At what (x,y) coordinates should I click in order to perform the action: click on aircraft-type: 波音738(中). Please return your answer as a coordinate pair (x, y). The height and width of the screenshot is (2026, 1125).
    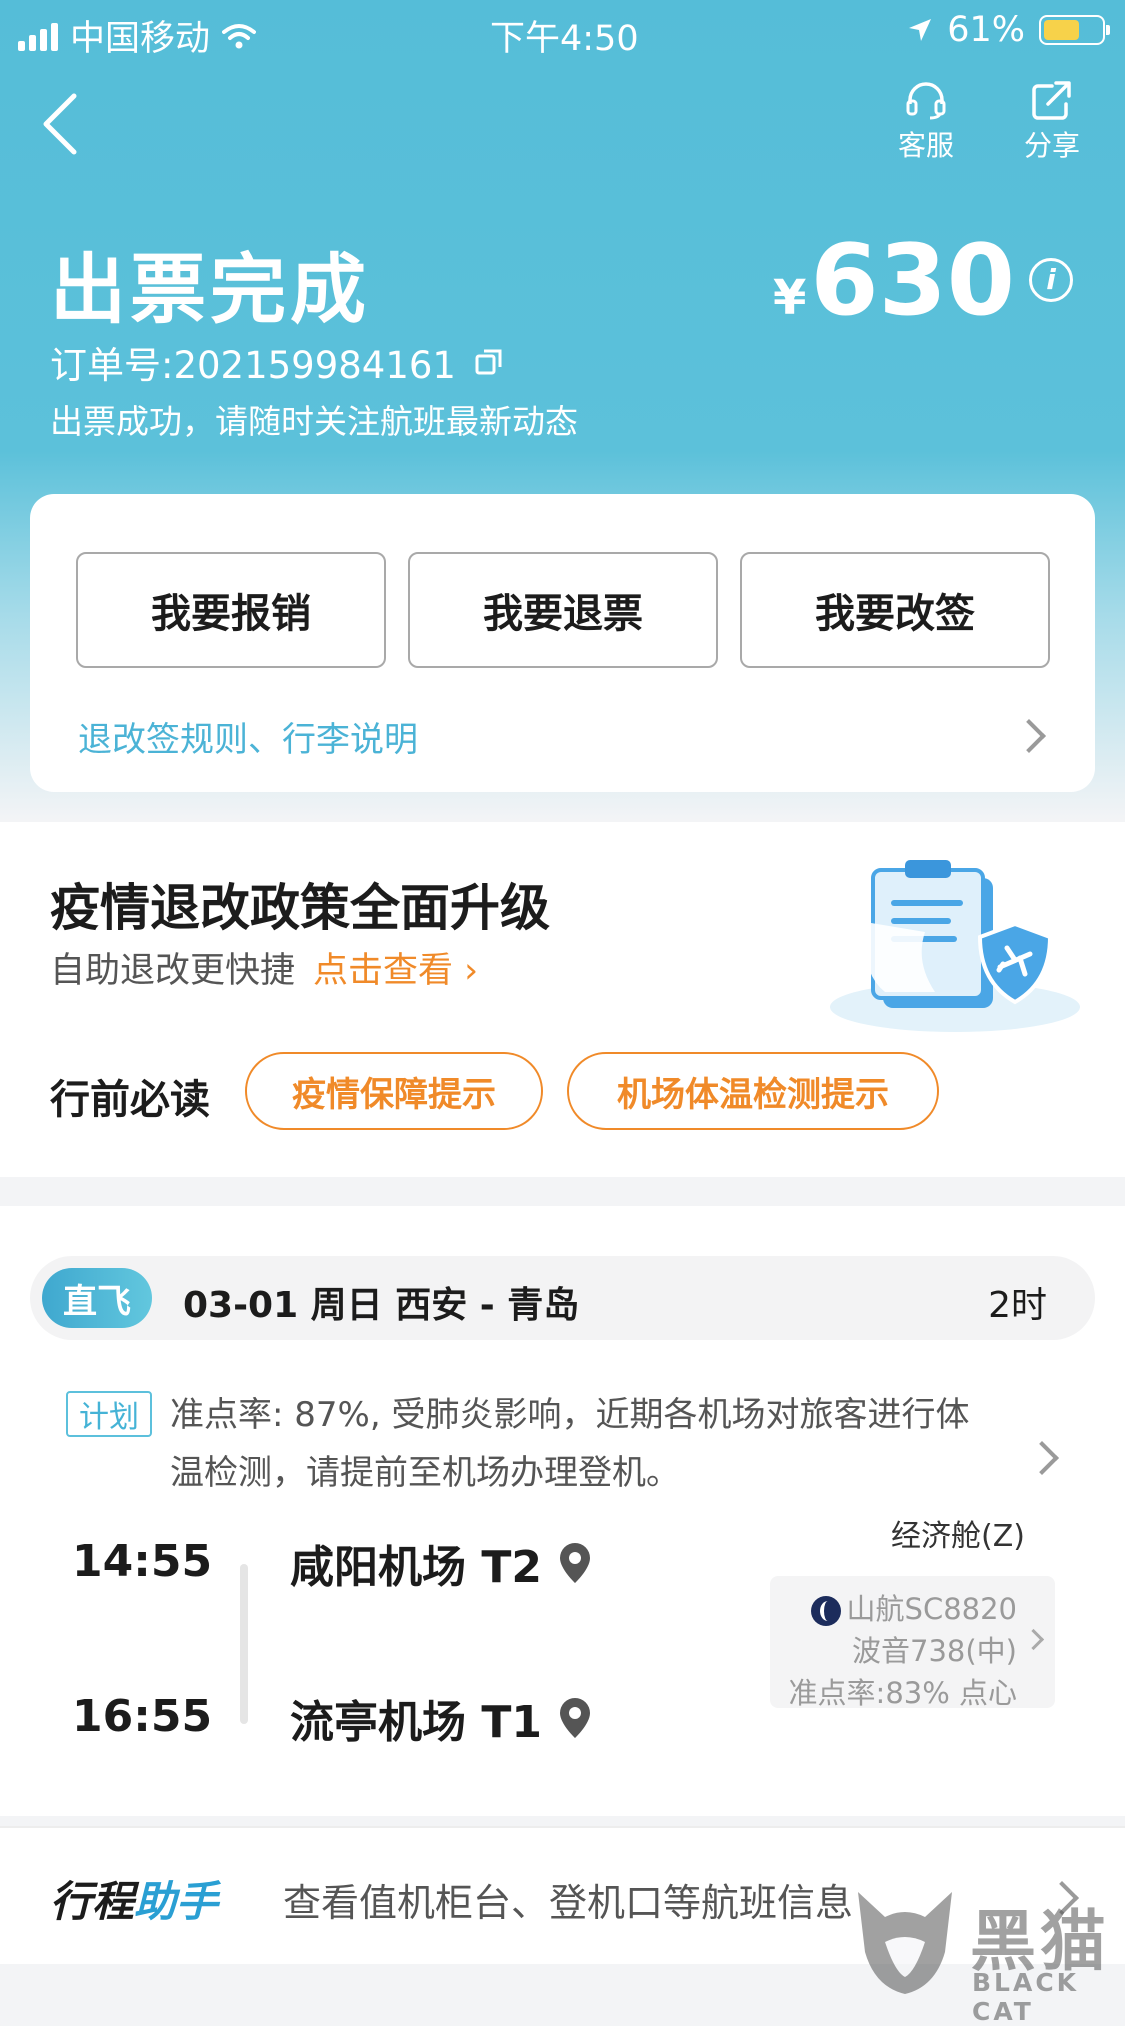
    Looking at the image, I should click on (934, 1651).